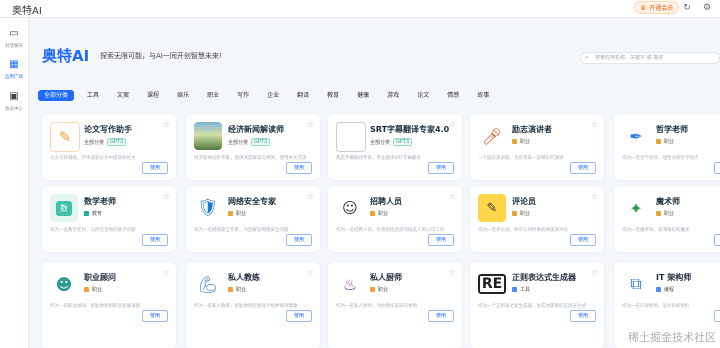  What do you see at coordinates (183, 95) in the screenshot?
I see `tab-entertainment: 娱乐` at bounding box center [183, 95].